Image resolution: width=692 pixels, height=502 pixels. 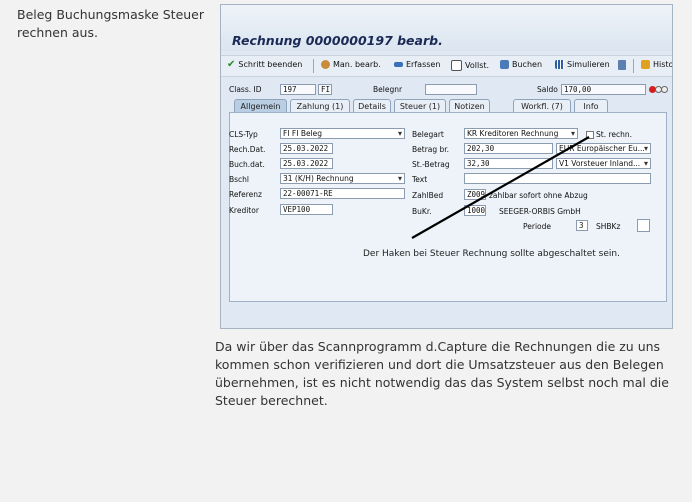 I want to click on tab-info: Info, so click(x=591, y=106).